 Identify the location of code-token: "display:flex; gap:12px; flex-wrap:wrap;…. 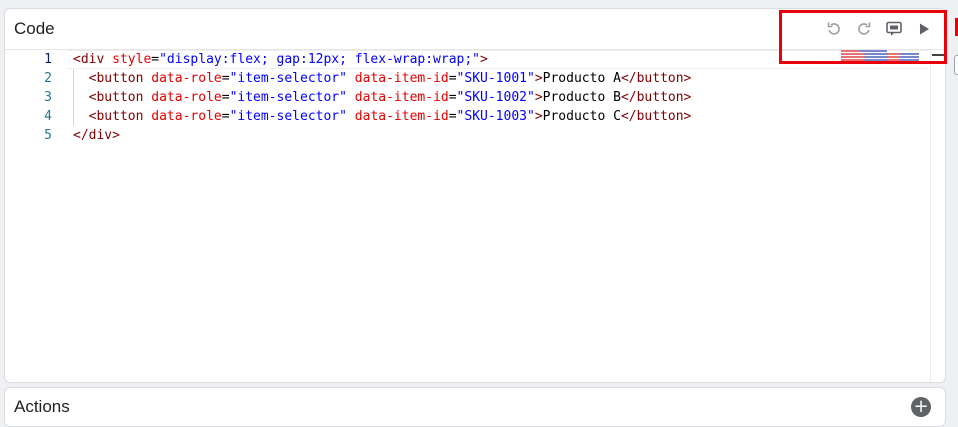
(320, 59).